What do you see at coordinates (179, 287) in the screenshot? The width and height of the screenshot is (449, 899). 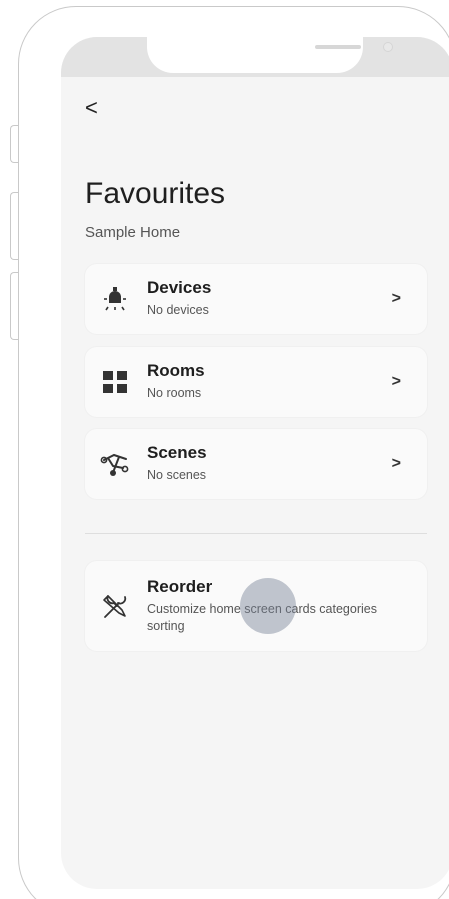 I see `devices-label: Devices` at bounding box center [179, 287].